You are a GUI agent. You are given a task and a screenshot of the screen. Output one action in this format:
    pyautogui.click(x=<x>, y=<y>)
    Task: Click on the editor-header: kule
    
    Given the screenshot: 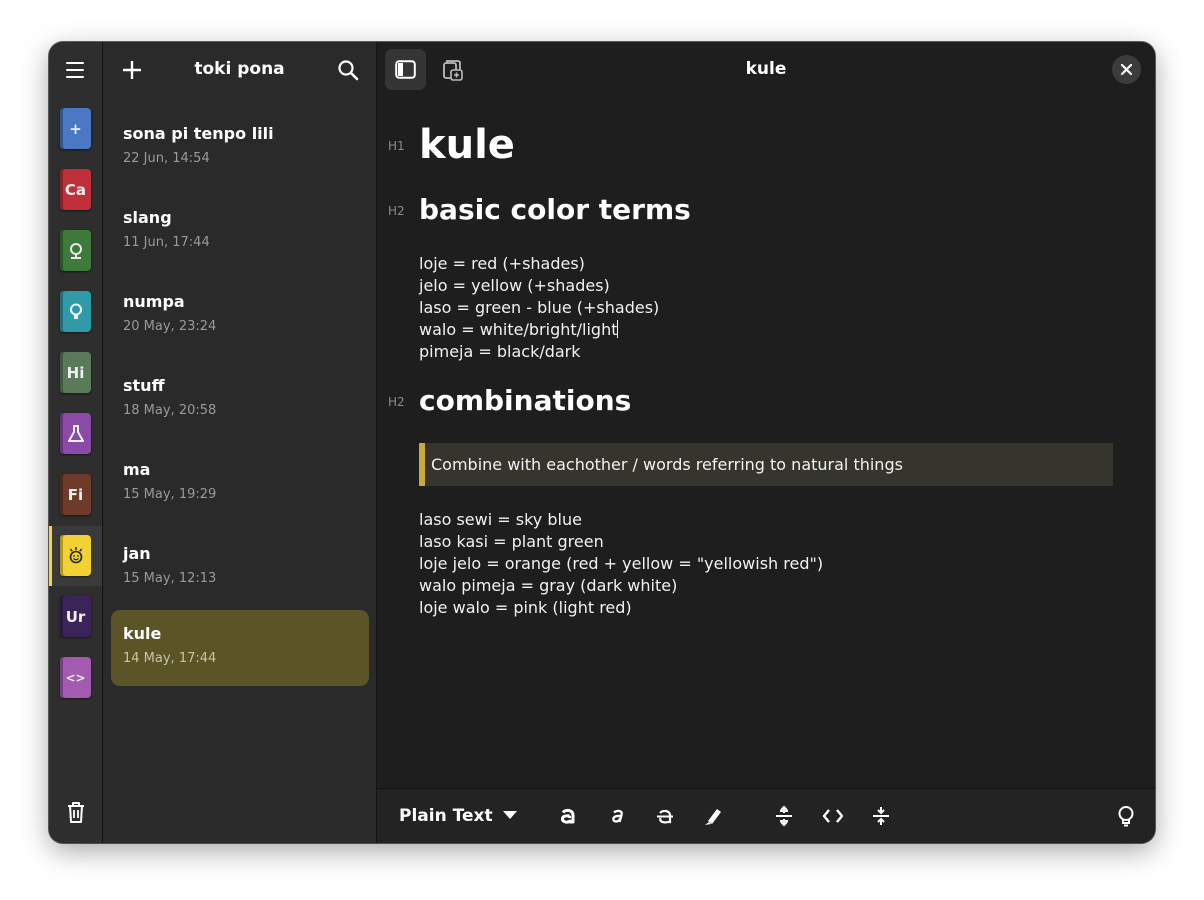 What is the action you would take?
    pyautogui.click(x=766, y=70)
    